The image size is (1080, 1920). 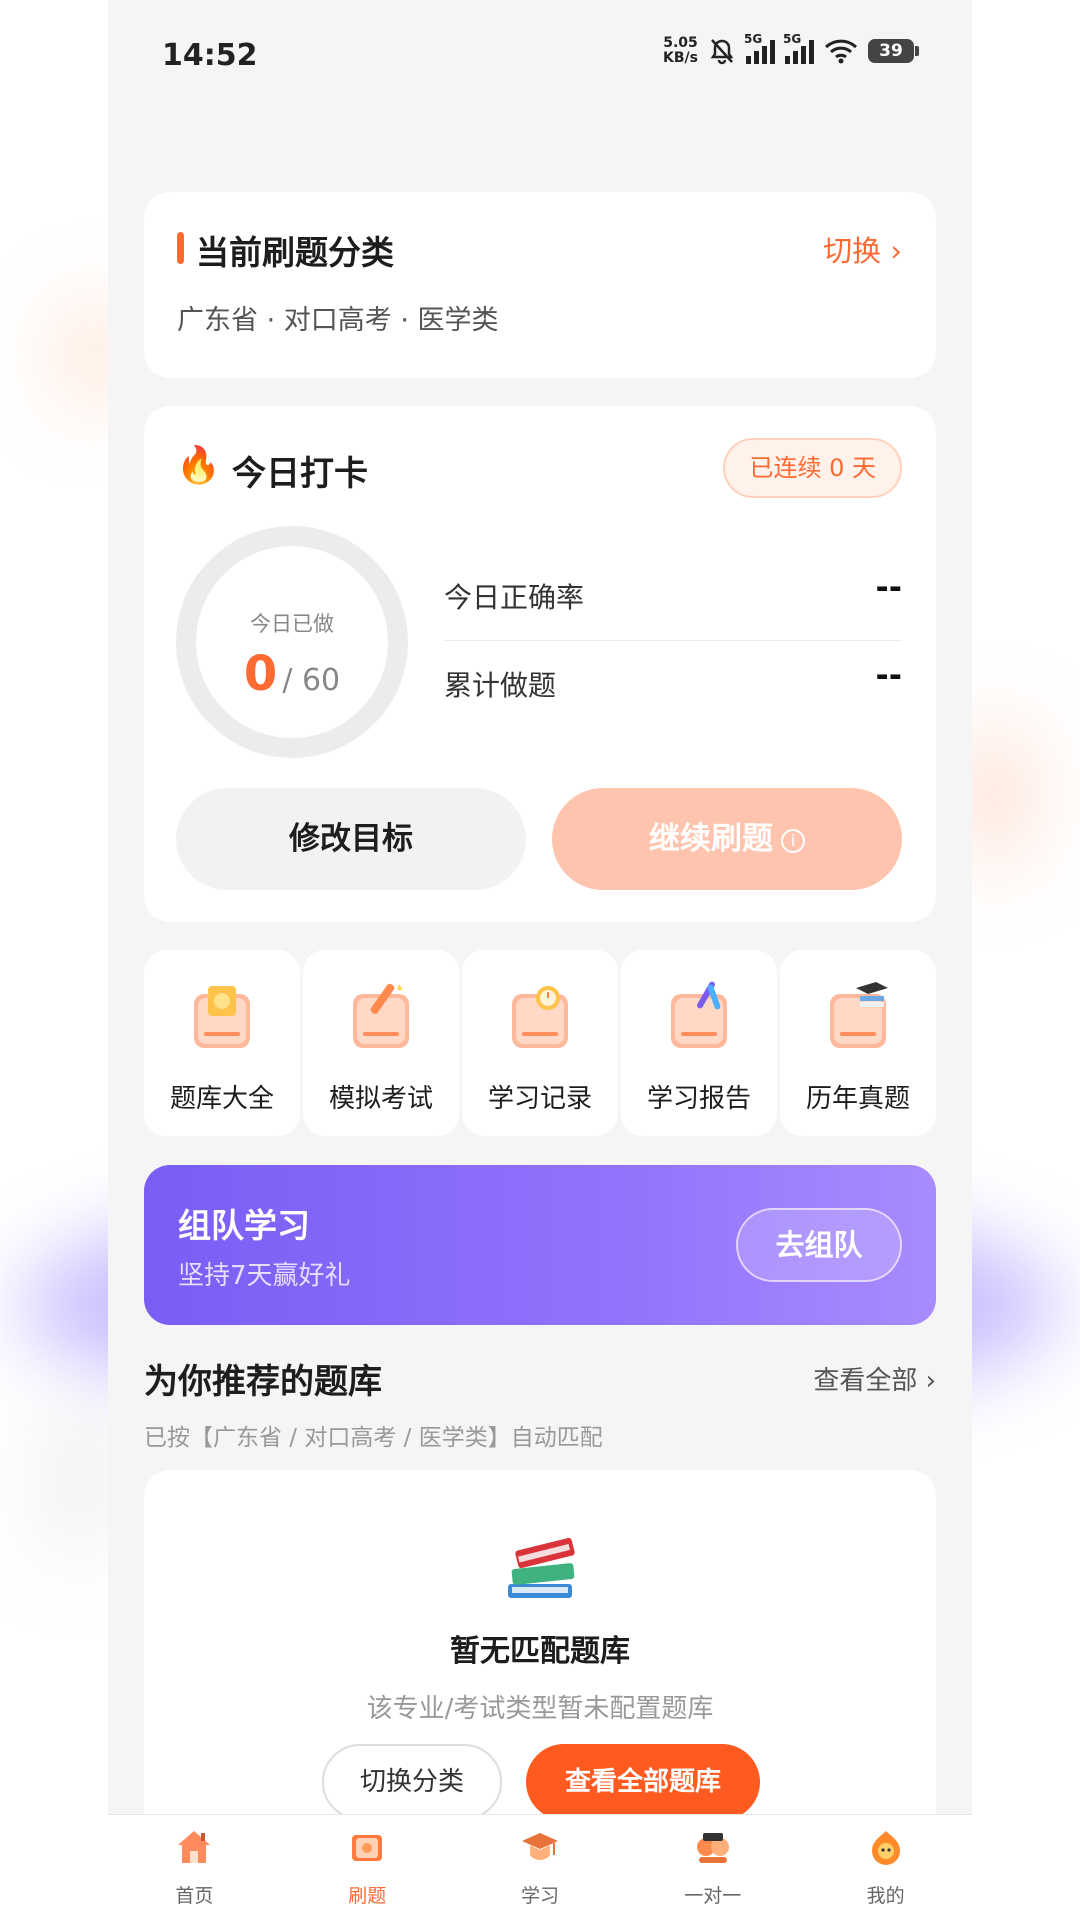 I want to click on past-exams-icon, so click(x=859, y=1015).